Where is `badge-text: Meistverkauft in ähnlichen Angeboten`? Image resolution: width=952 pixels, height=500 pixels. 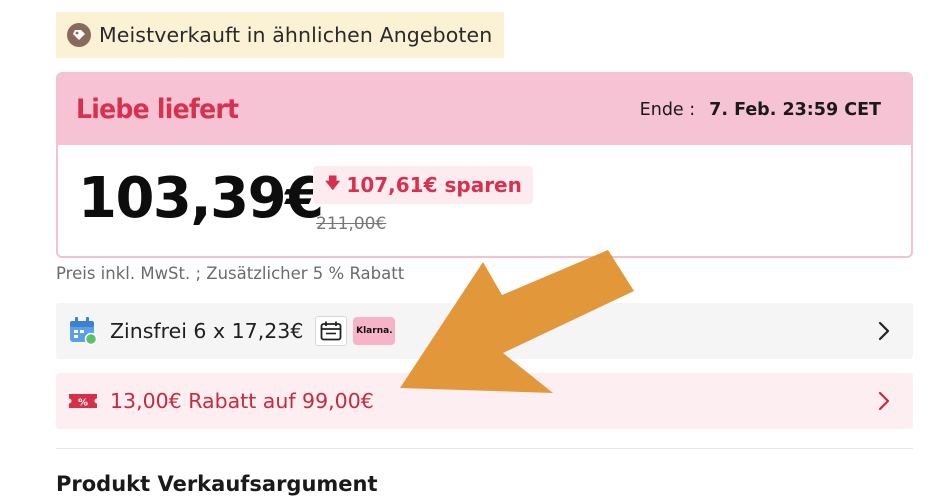 badge-text: Meistverkauft in ähnlichen Angeboten is located at coordinates (296, 35).